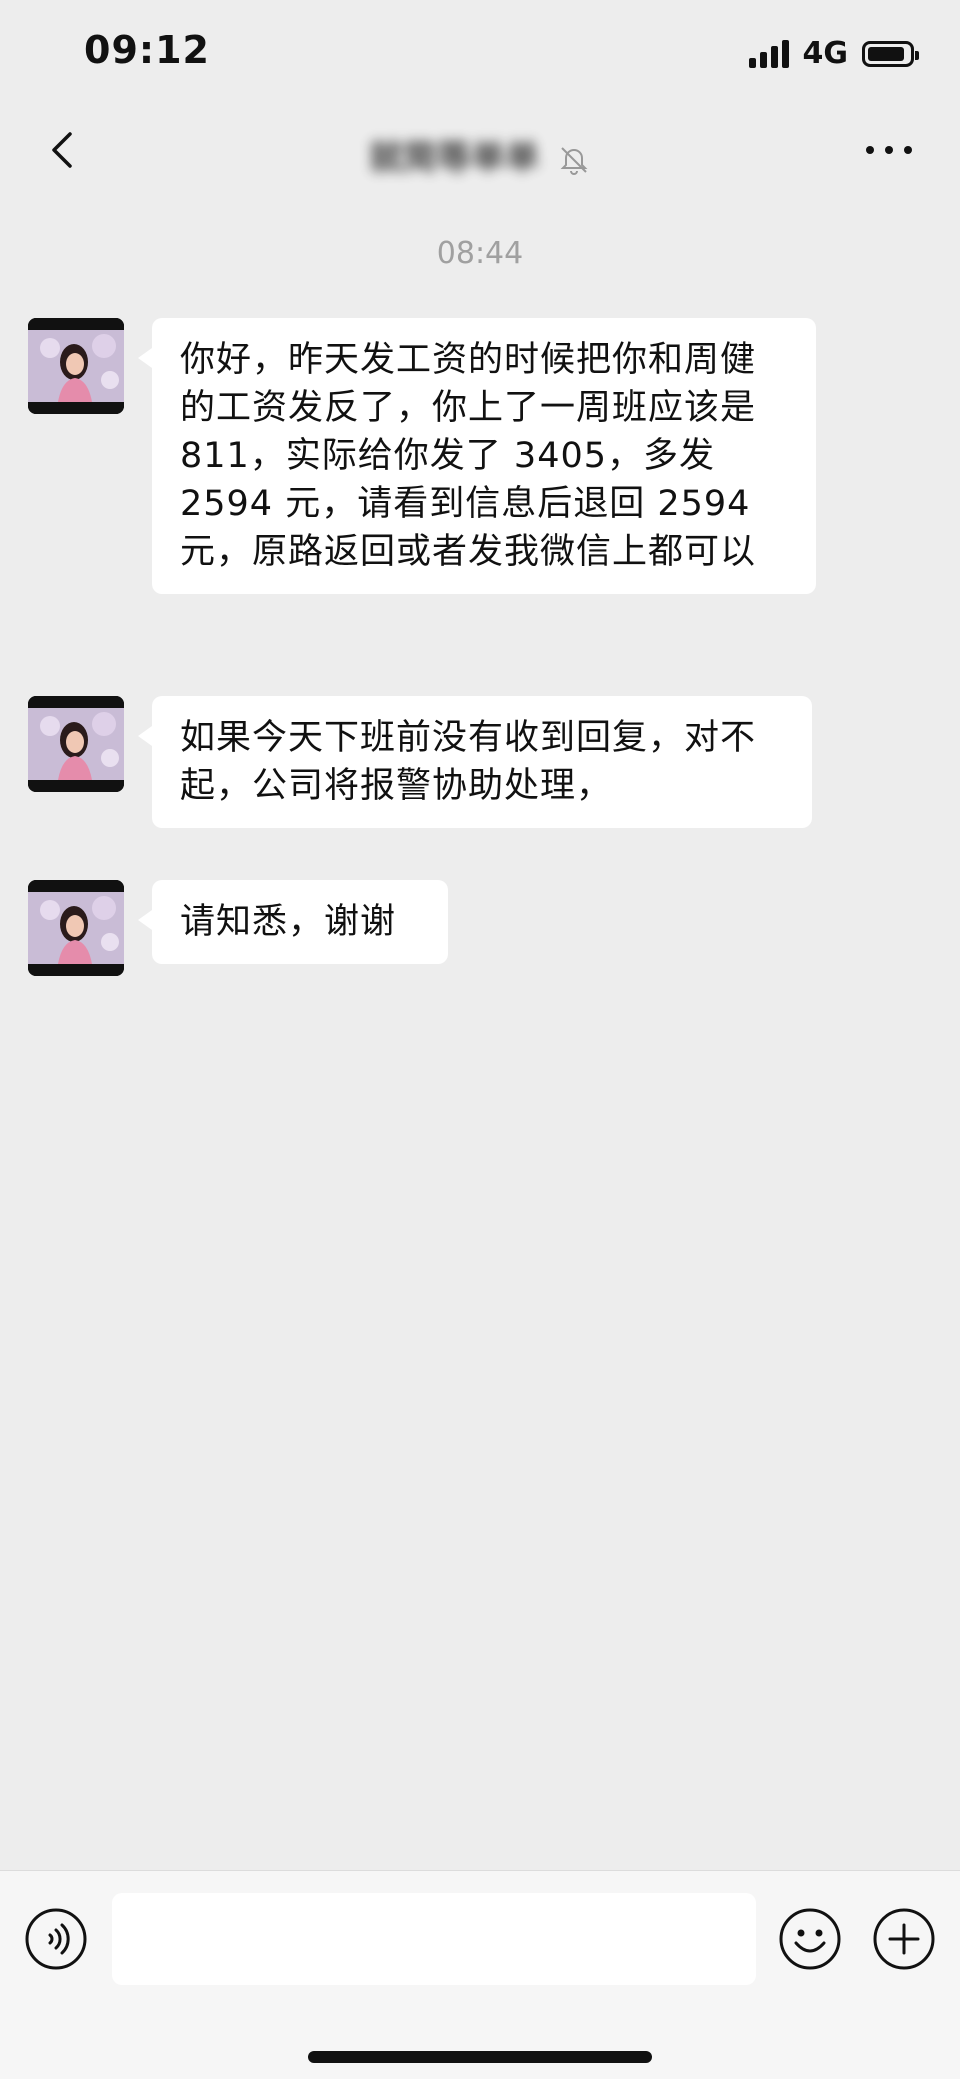  I want to click on nav-bar: 就简等单单, so click(480, 150).